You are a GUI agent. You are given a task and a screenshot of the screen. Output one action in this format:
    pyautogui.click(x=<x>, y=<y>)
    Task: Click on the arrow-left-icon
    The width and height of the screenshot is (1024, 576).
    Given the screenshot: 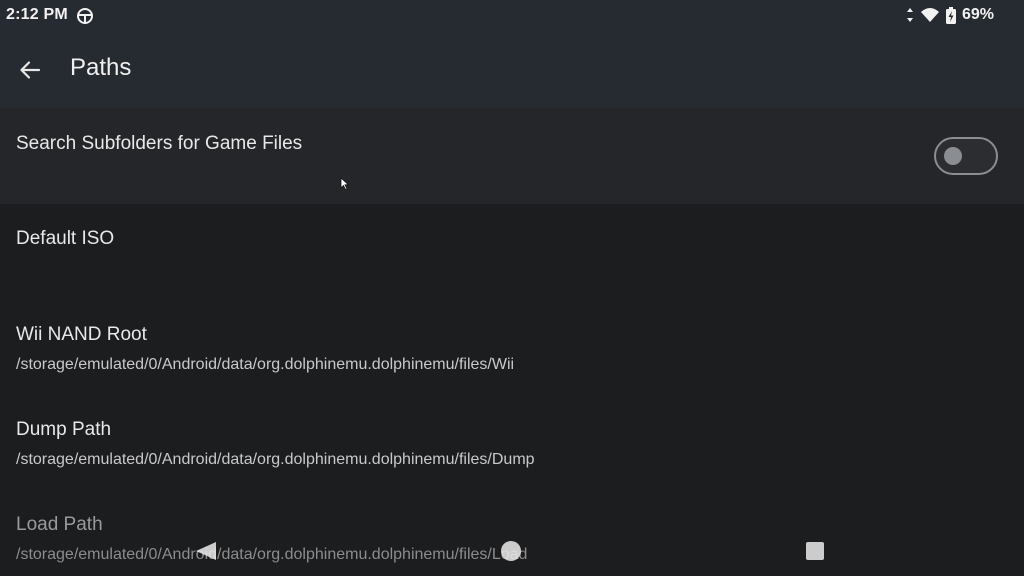 What is the action you would take?
    pyautogui.click(x=30, y=70)
    